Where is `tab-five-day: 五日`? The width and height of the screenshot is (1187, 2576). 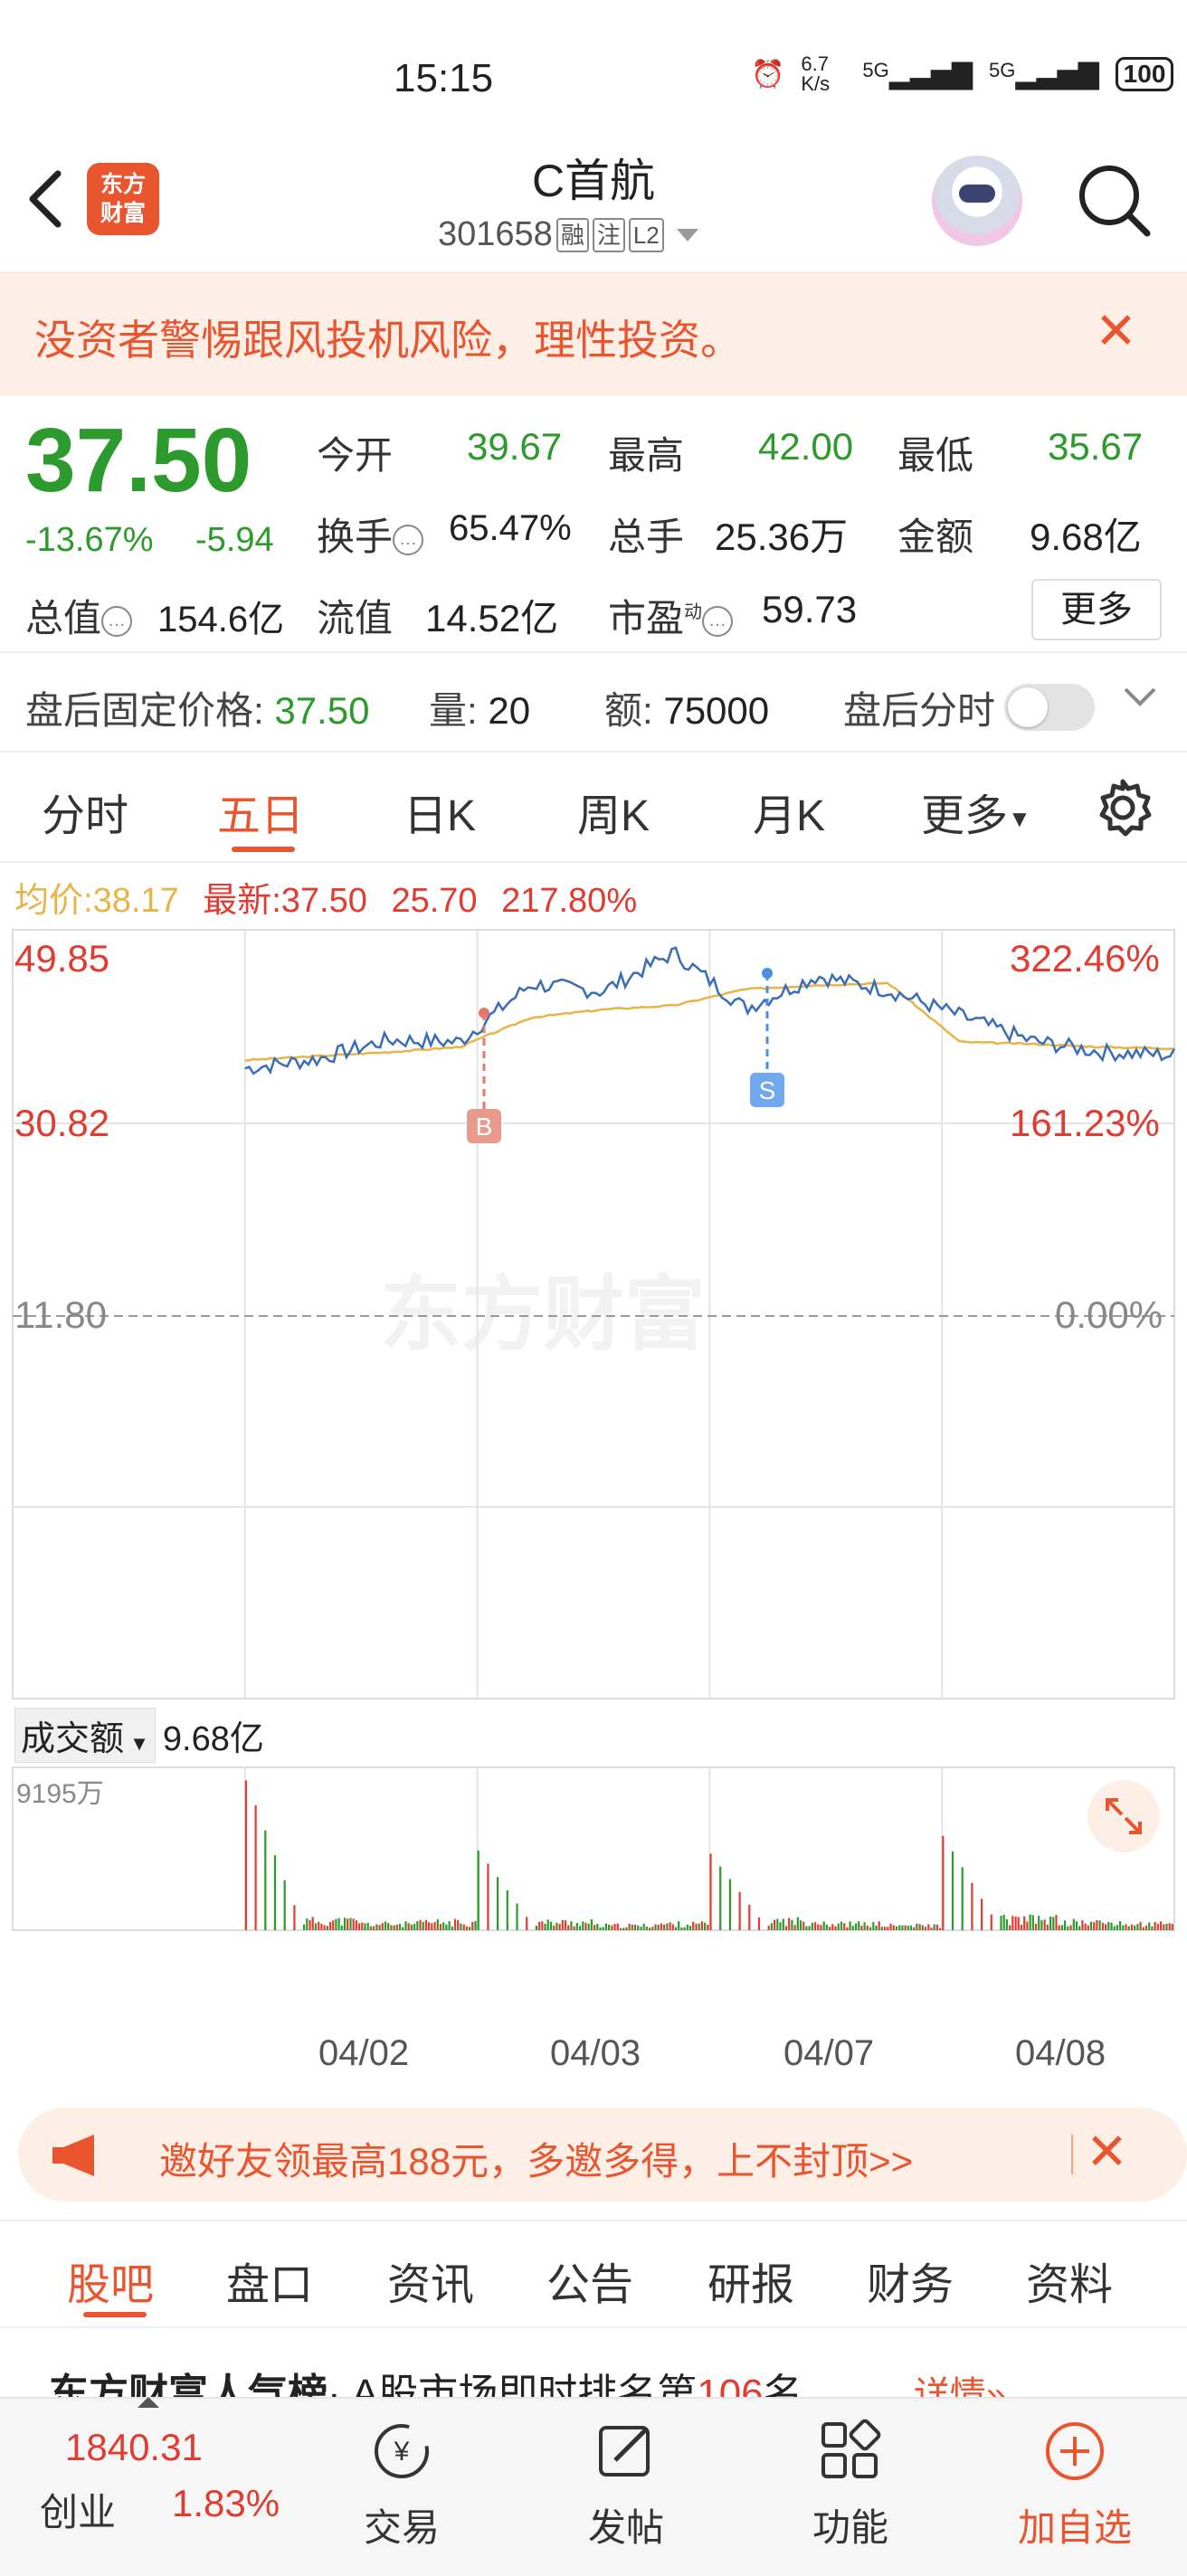 tab-five-day: 五日 is located at coordinates (260, 811).